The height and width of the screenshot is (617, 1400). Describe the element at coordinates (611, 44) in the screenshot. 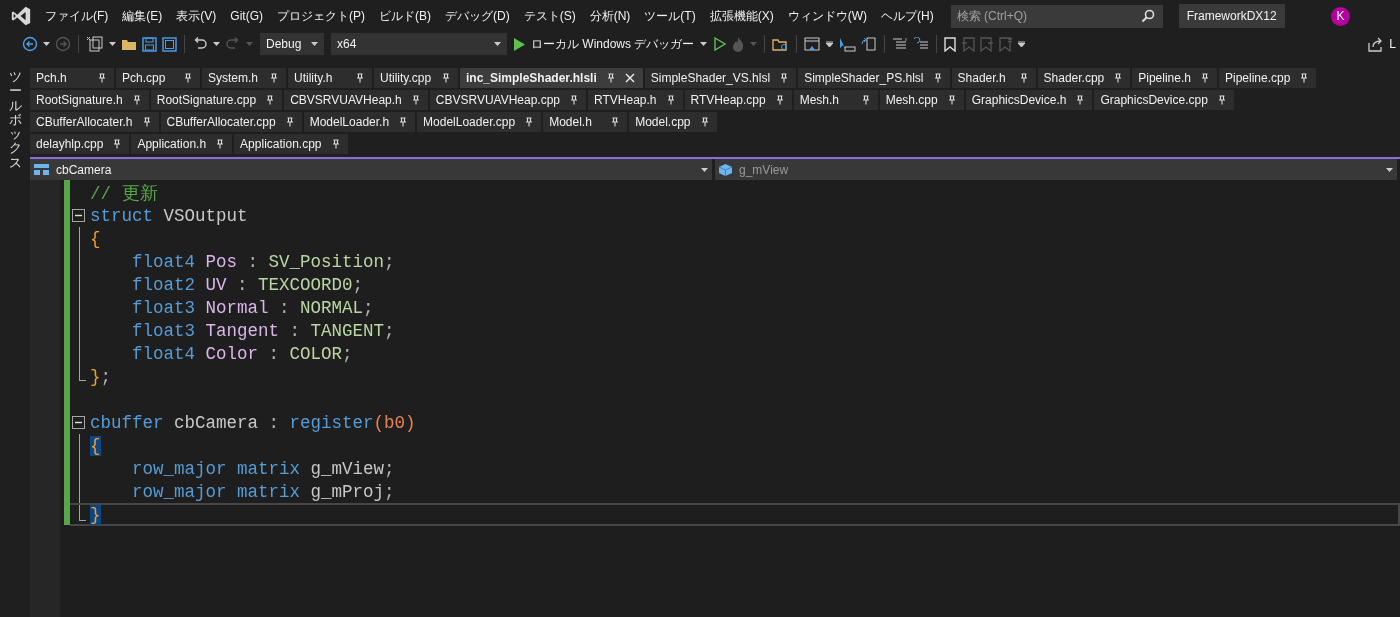

I see `start-debugging-button: ローカル Windows デバッガー` at that location.